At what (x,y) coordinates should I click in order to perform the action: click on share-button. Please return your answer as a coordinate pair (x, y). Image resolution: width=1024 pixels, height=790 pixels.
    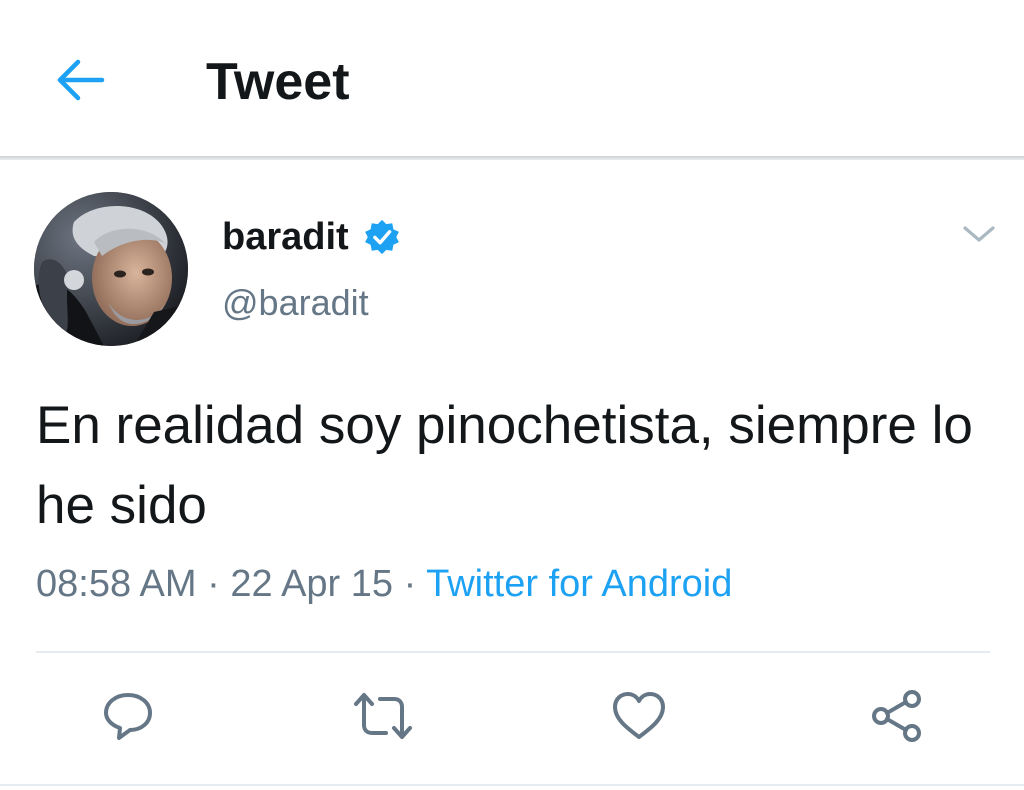
    Looking at the image, I should click on (897, 716).